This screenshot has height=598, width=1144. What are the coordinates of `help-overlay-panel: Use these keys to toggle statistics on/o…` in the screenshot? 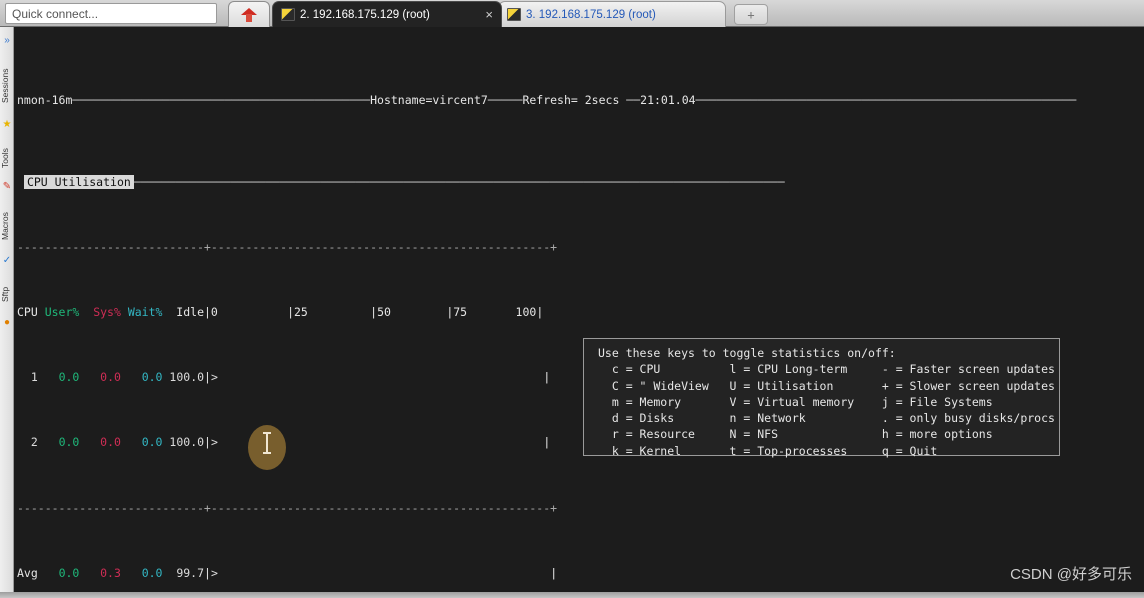 It's located at (821, 398).